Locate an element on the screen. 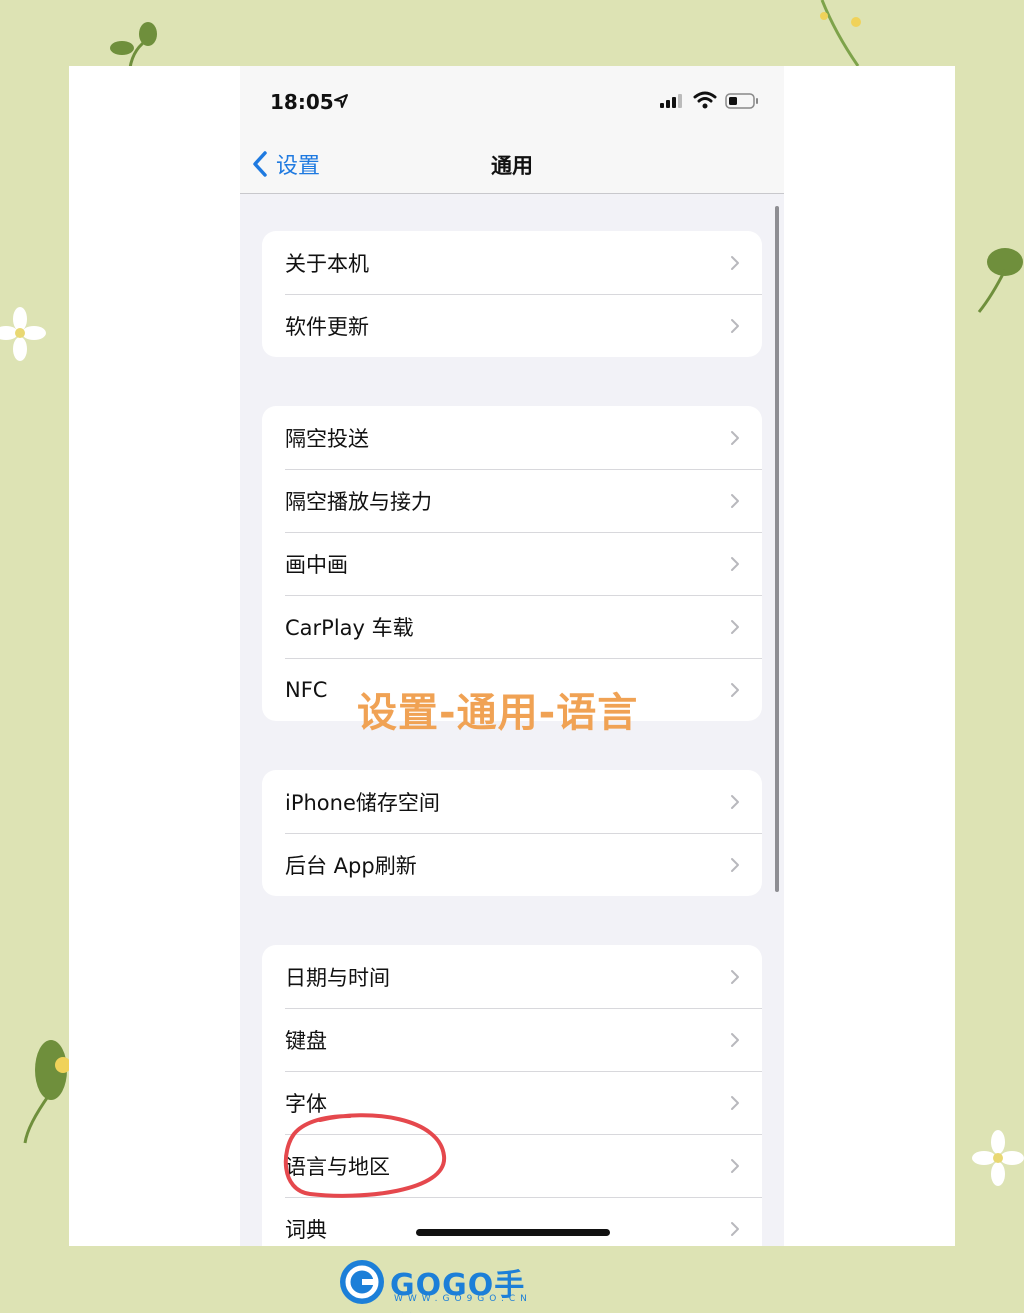 Image resolution: width=1024 pixels, height=1313 pixels. list-item-label: 键盘 is located at coordinates (306, 1040).